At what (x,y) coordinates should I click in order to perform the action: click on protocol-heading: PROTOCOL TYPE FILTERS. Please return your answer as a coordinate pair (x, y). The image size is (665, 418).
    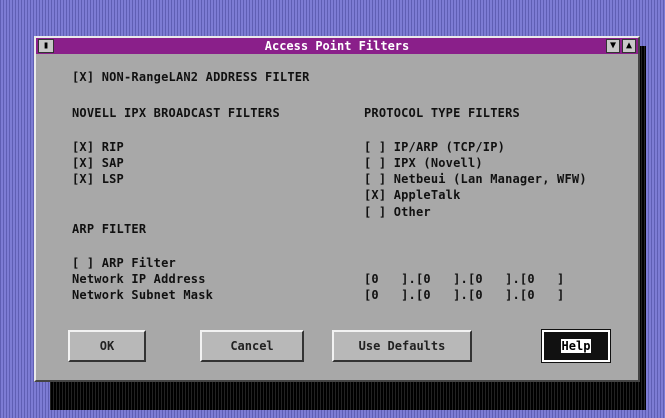
    Looking at the image, I should click on (442, 113).